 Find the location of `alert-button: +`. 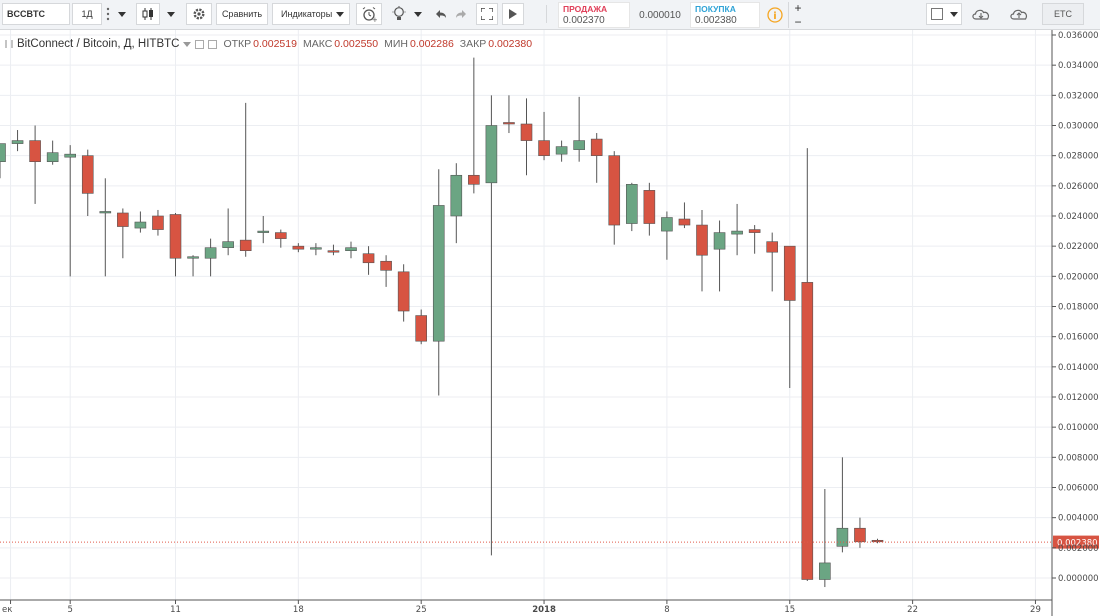

alert-button: + is located at coordinates (369, 14).